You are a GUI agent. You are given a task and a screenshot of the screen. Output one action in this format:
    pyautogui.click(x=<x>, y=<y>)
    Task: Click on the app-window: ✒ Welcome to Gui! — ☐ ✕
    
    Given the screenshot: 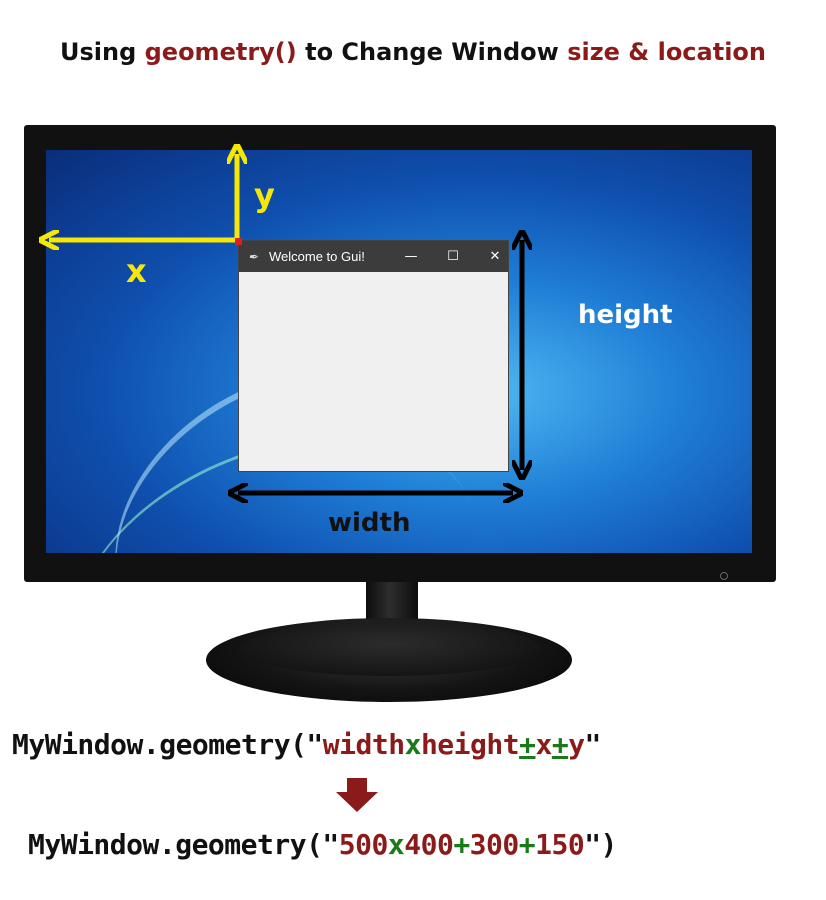 What is the action you would take?
    pyautogui.click(x=373, y=356)
    